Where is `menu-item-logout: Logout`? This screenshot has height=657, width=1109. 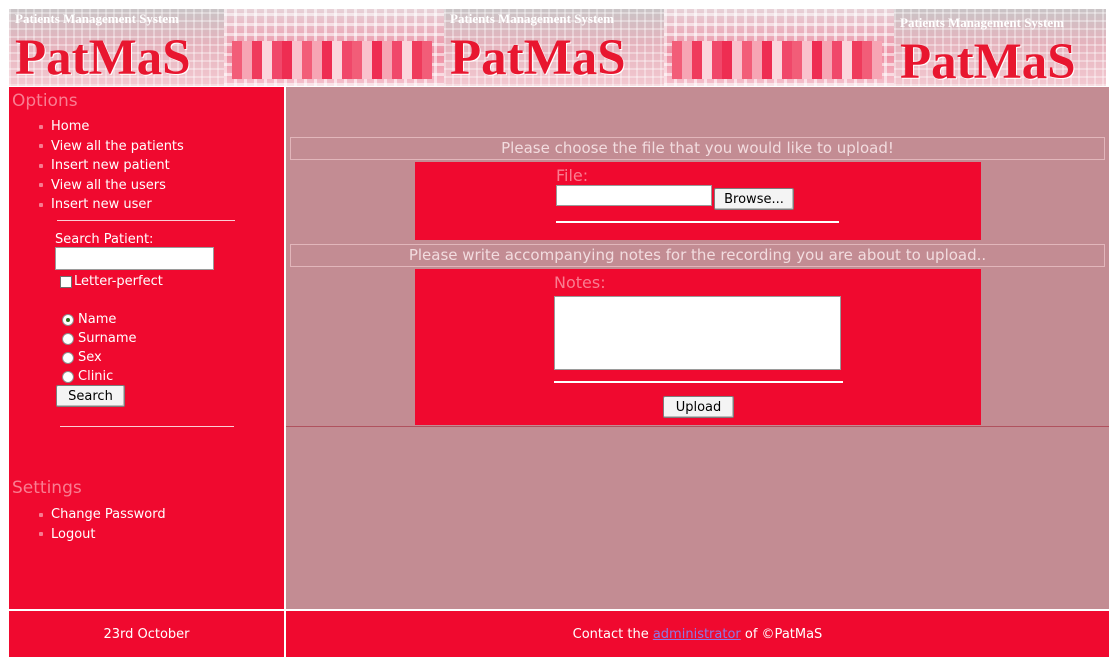 menu-item-logout: Logout is located at coordinates (102, 535).